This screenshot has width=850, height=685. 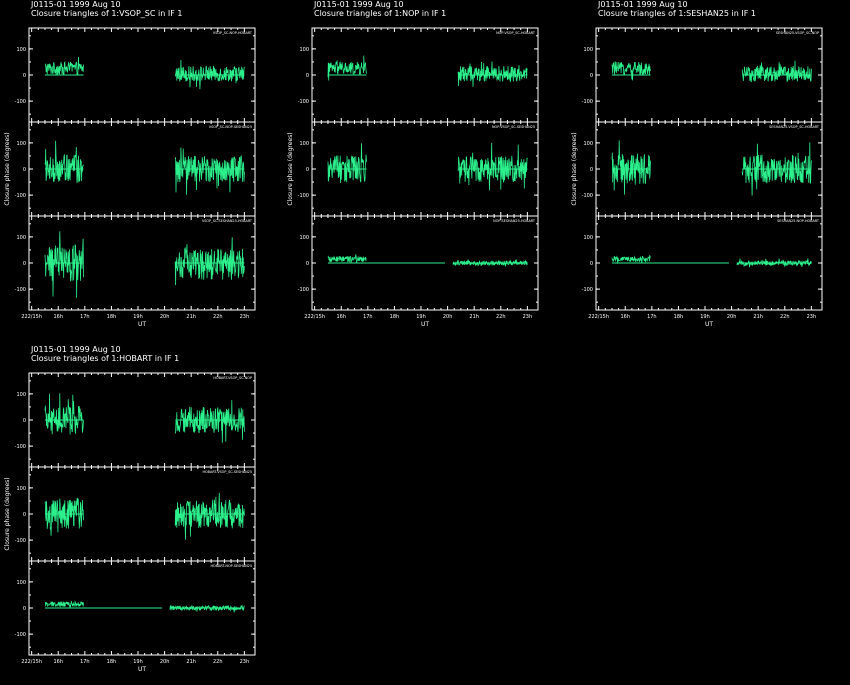 What do you see at coordinates (798, 221) in the screenshot?
I see `triangle-label: SESHAN25-NOP-HOBART` at bounding box center [798, 221].